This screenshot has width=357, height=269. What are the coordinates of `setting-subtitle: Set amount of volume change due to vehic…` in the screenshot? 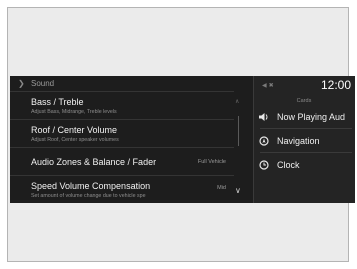 It's located at (88, 196).